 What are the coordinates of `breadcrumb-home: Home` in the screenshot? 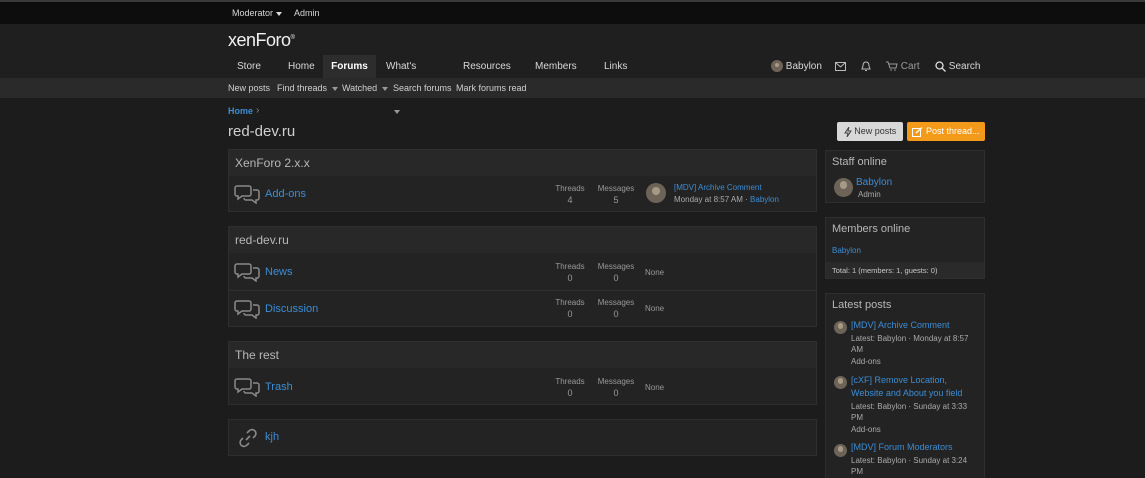 It's located at (240, 111).